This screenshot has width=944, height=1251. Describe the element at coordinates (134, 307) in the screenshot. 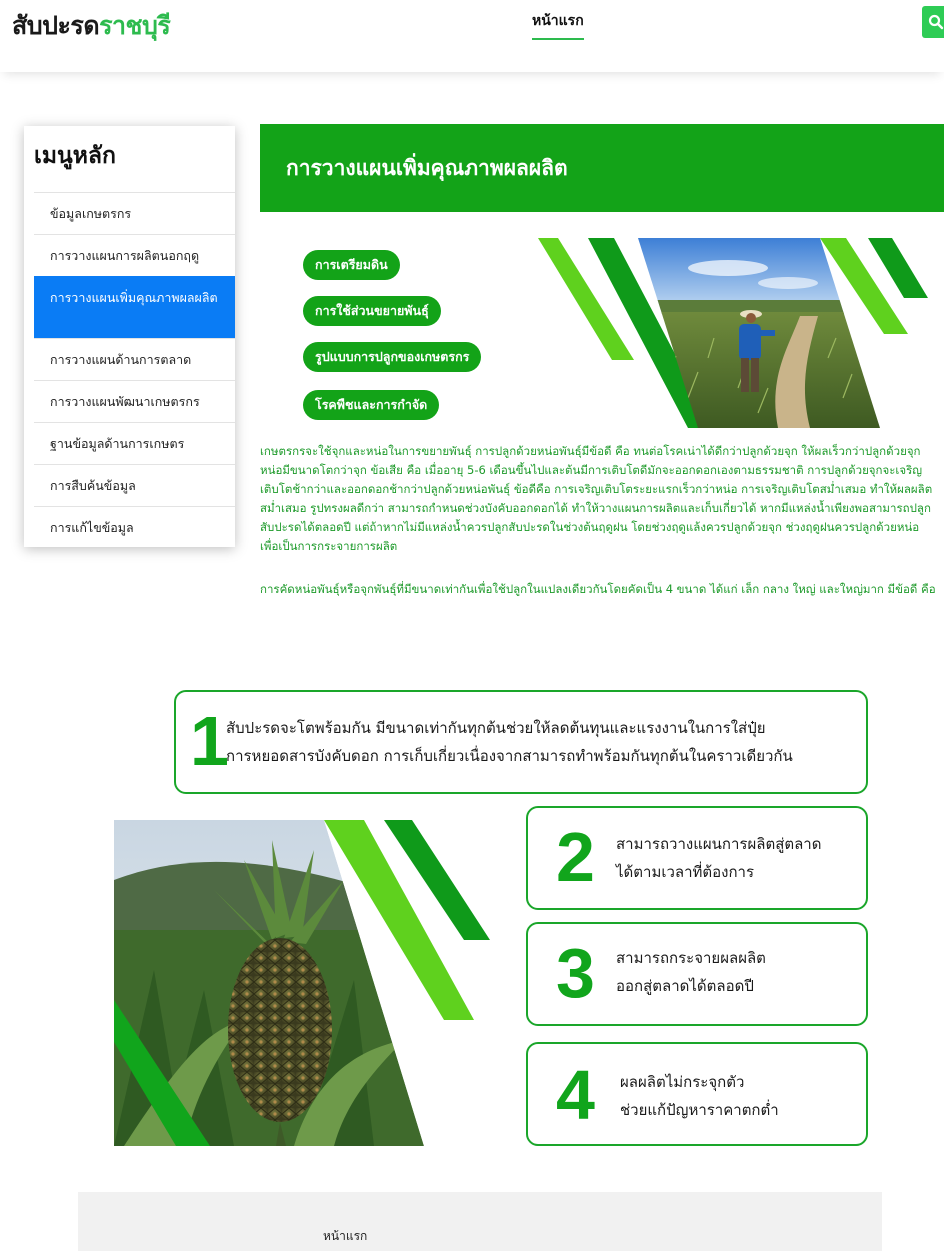

I see `sidebar-item-quality-plan: การวางแผนเพิ่มคุณภาพผลผลิต` at that location.